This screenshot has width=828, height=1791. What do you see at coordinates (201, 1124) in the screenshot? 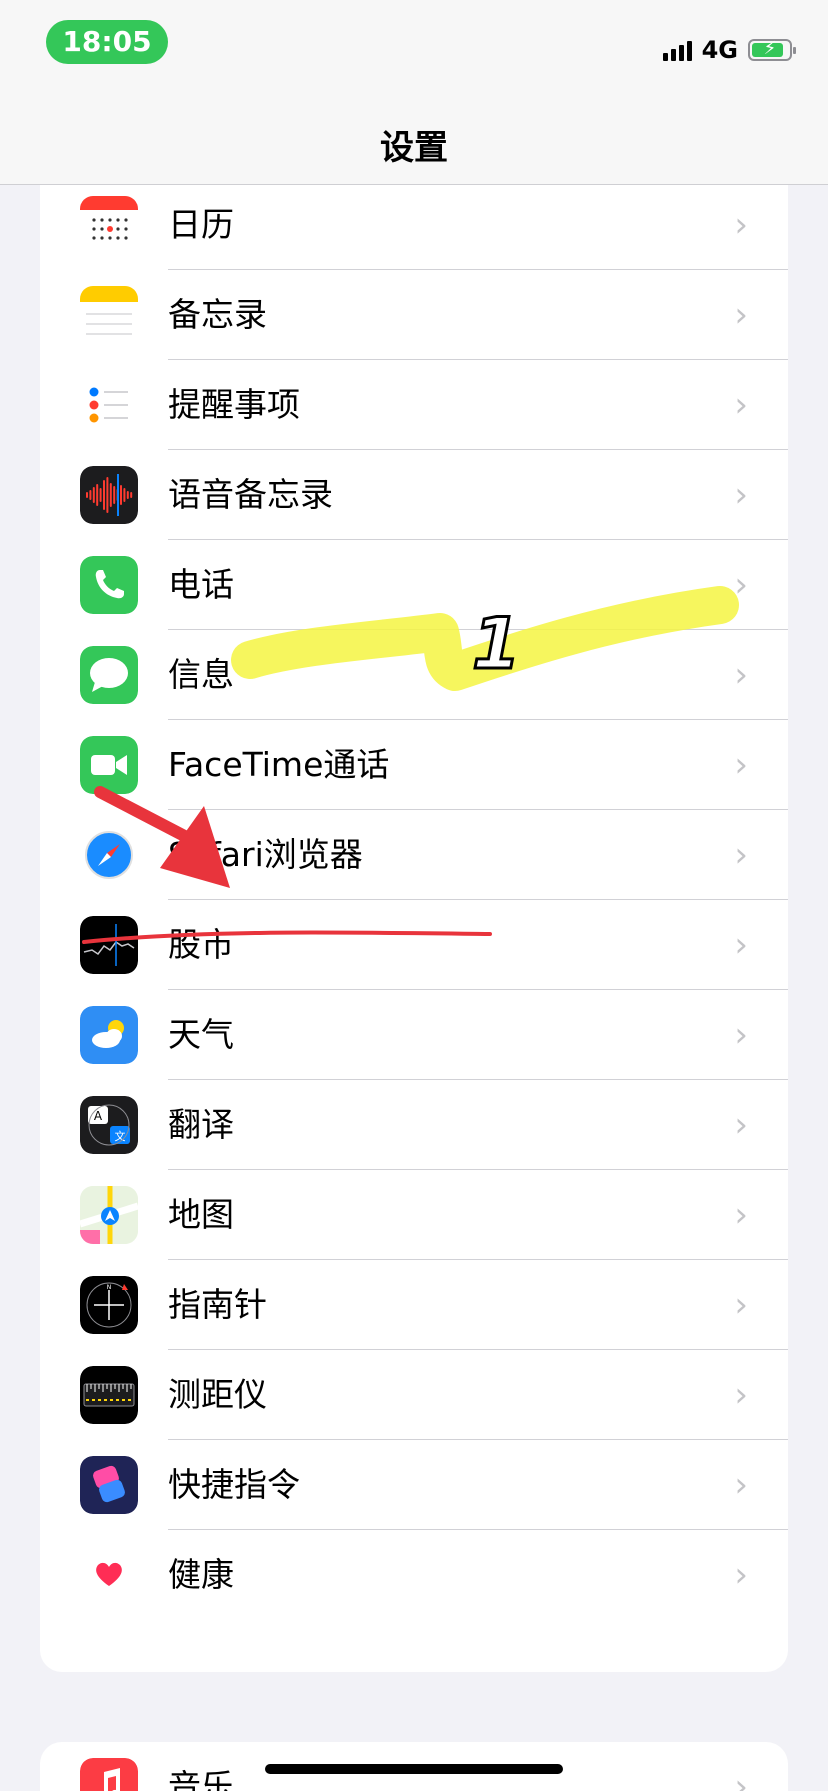
I see `settings-row-label: 翻译` at bounding box center [201, 1124].